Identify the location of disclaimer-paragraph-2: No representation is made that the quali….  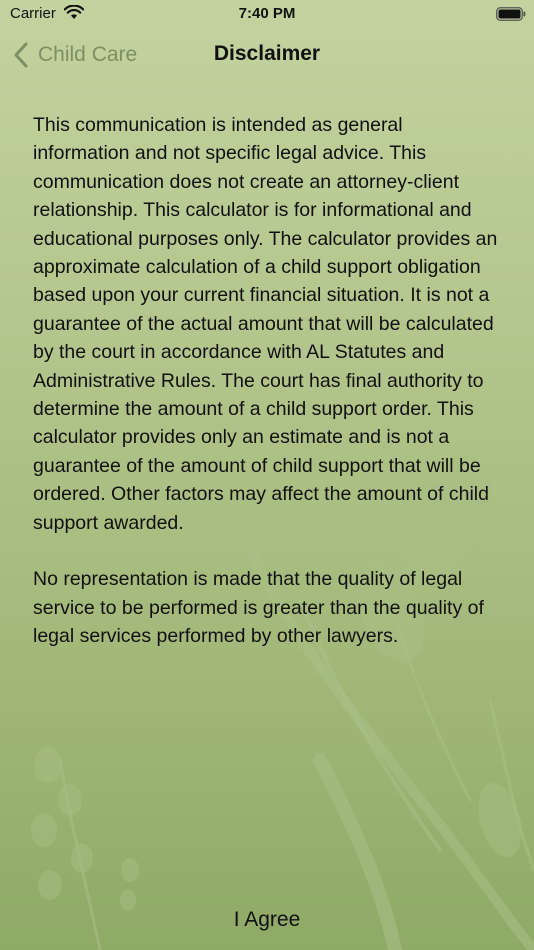
(258, 607).